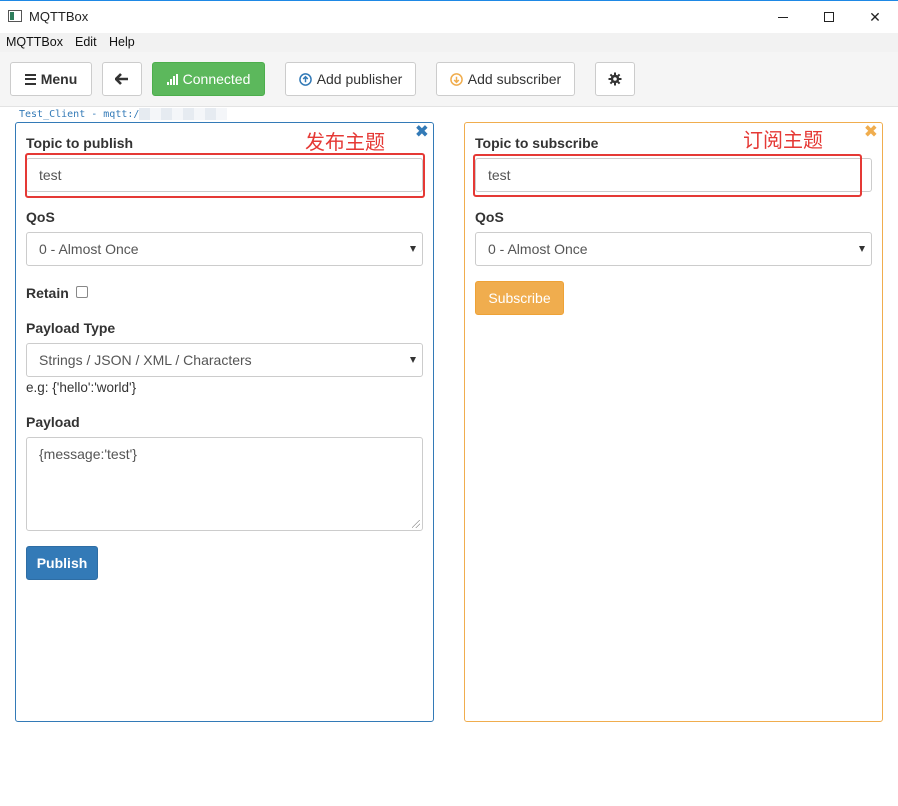  What do you see at coordinates (537, 143) in the screenshot?
I see `subscribe-topic-label: Topic to subscribe` at bounding box center [537, 143].